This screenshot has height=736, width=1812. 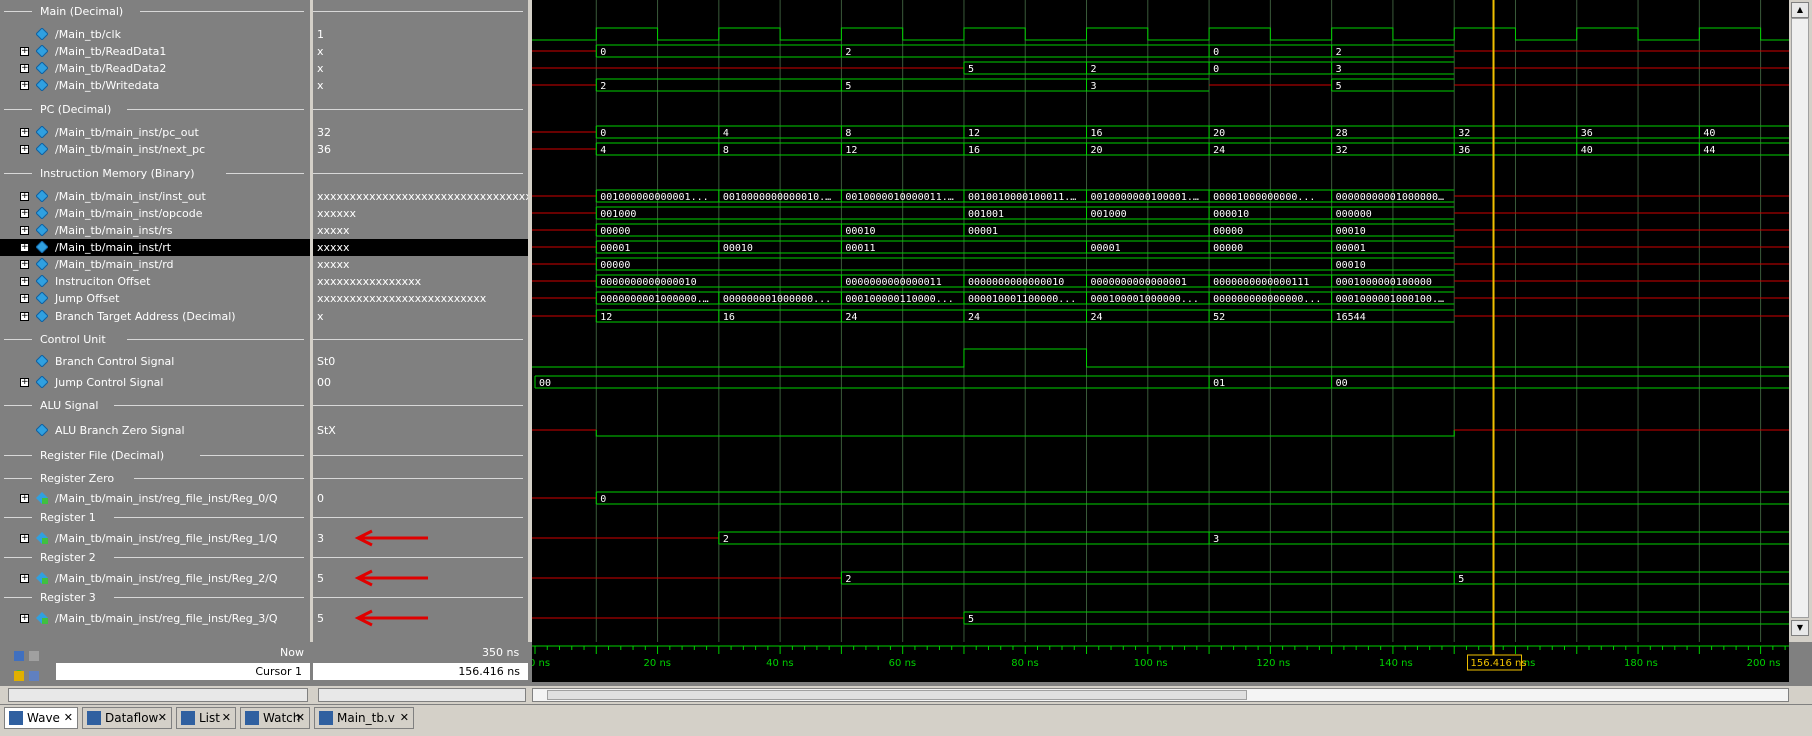 What do you see at coordinates (155, 149) in the screenshot?
I see `signal-row: + /Main_tb/main_inst/next_pc` at bounding box center [155, 149].